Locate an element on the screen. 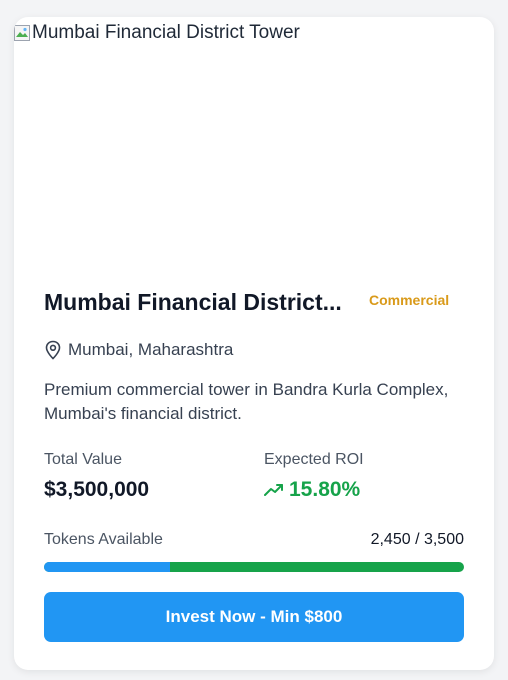  image-alt-text: Mumbai Financial District Tower is located at coordinates (166, 32).